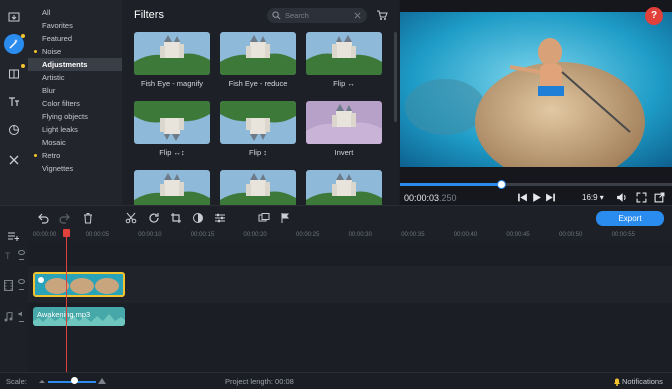 This screenshot has height=389, width=672. Describe the element at coordinates (220, 218) in the screenshot. I see `clip-properties-icon` at that location.